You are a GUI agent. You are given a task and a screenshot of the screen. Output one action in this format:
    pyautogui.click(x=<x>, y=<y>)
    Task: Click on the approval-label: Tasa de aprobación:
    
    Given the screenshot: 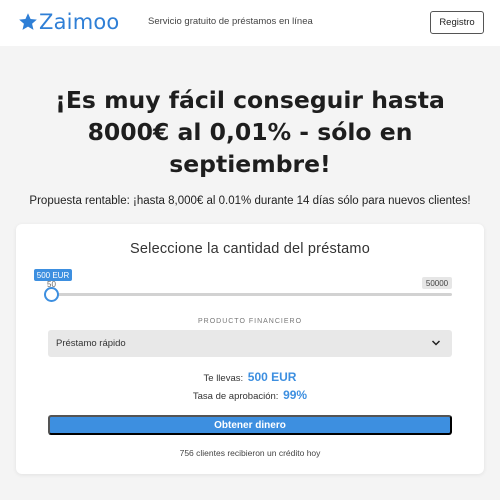 What is the action you would take?
    pyautogui.click(x=235, y=396)
    